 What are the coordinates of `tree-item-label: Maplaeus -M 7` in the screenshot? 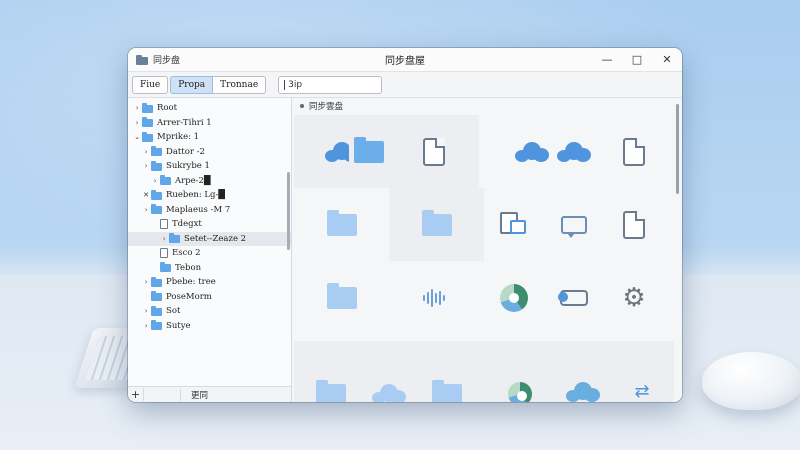 It's located at (198, 209).